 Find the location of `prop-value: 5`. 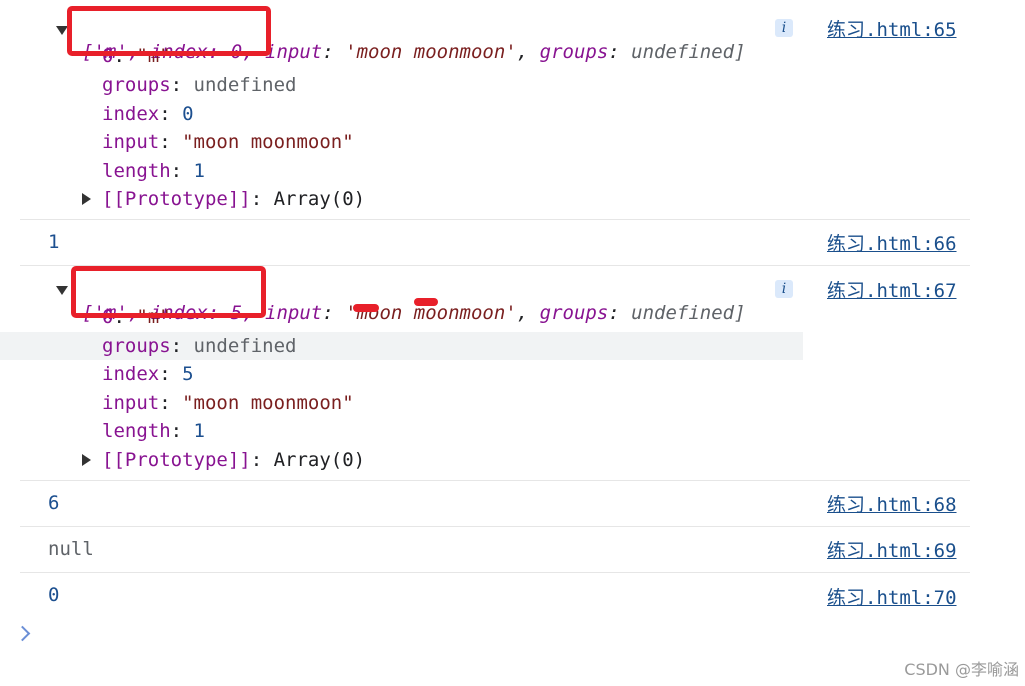

prop-value: 5 is located at coordinates (188, 374).